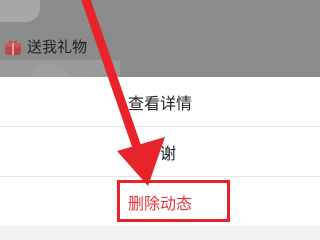  What do you see at coordinates (173, 201) in the screenshot?
I see `annotation-highlight-box` at bounding box center [173, 201].